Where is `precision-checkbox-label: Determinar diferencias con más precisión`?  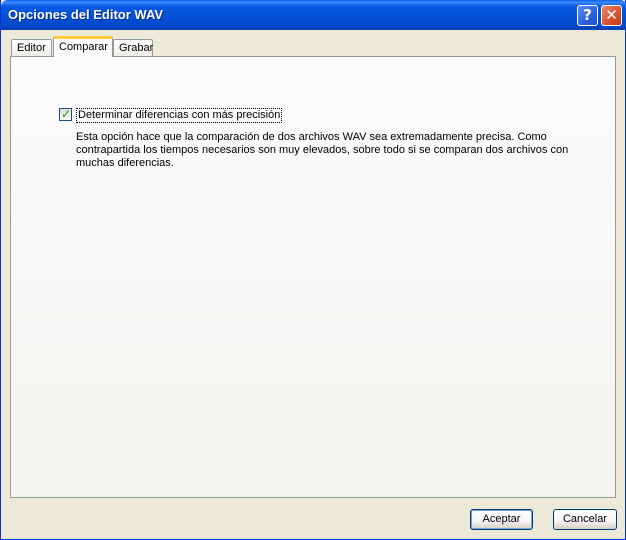 precision-checkbox-label: Determinar diferencias con más precisión is located at coordinates (179, 115).